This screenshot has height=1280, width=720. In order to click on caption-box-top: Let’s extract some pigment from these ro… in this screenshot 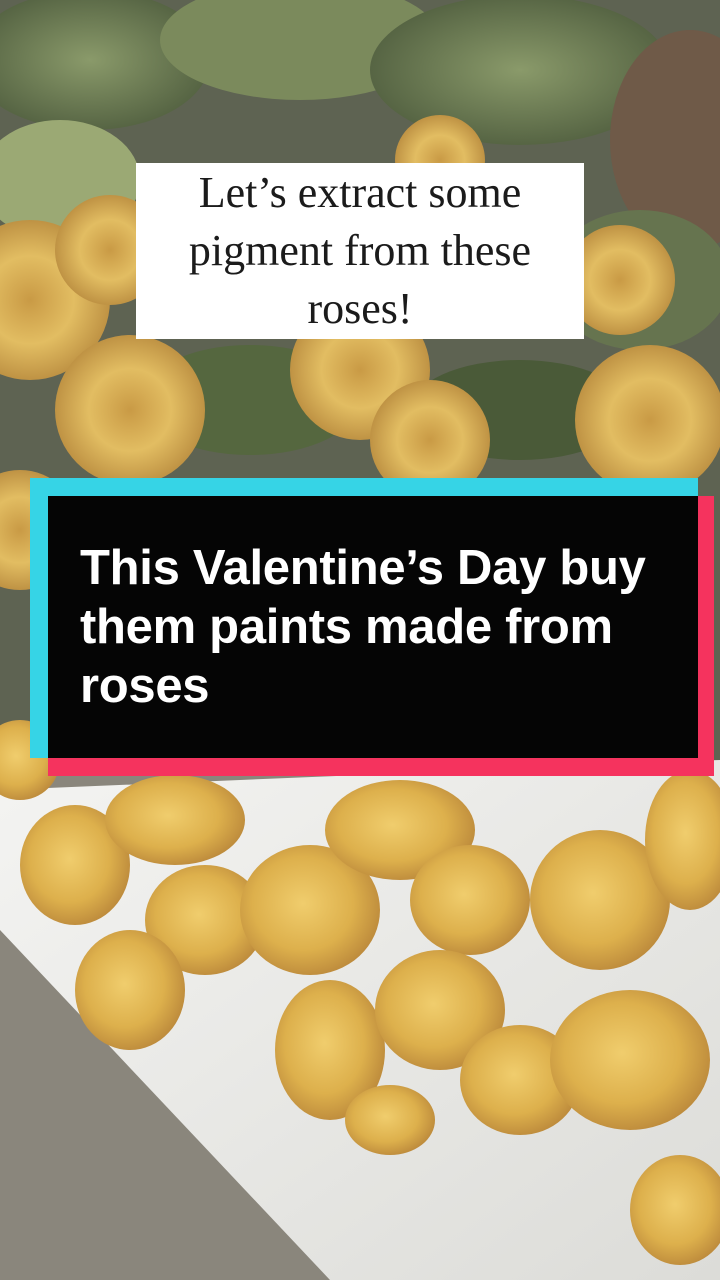, I will do `click(360, 251)`.